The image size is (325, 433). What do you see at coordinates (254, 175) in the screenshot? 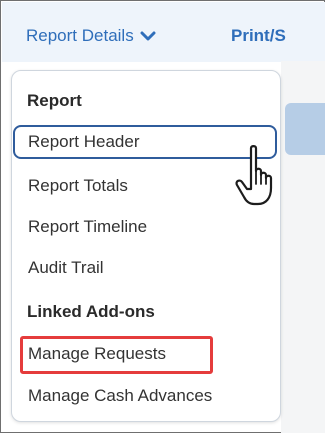
I see `hand-pointer-icon` at bounding box center [254, 175].